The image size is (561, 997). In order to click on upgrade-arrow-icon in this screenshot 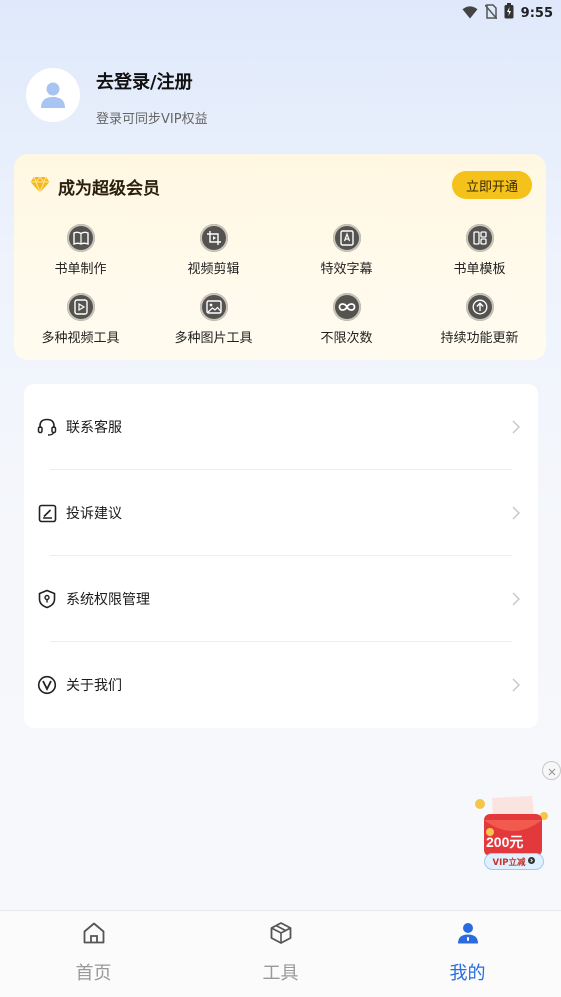, I will do `click(479, 307)`.